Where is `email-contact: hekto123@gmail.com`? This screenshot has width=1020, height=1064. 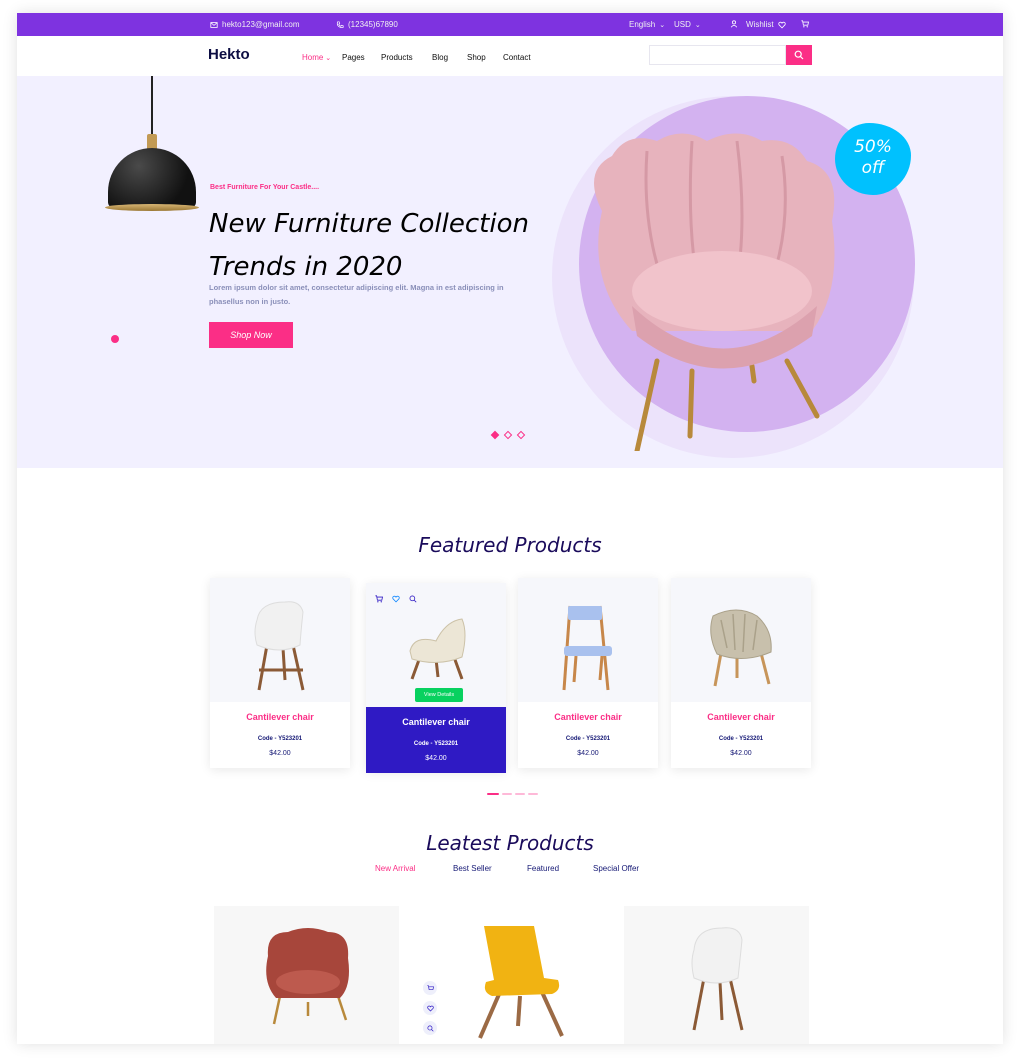
email-contact: hekto123@gmail.com is located at coordinates (255, 24).